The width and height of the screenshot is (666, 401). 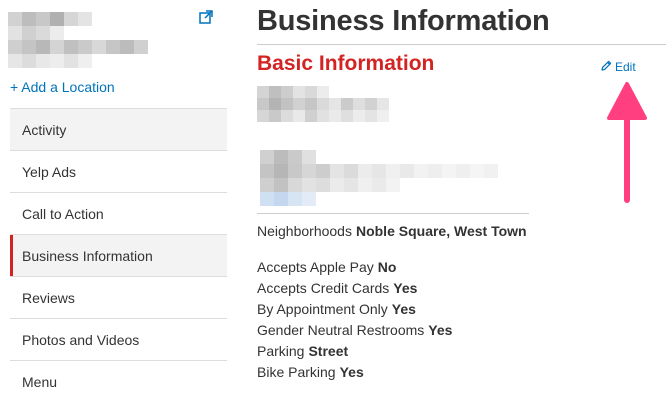 What do you see at coordinates (118, 129) in the screenshot?
I see `sidebar-item-activity: Activity` at bounding box center [118, 129].